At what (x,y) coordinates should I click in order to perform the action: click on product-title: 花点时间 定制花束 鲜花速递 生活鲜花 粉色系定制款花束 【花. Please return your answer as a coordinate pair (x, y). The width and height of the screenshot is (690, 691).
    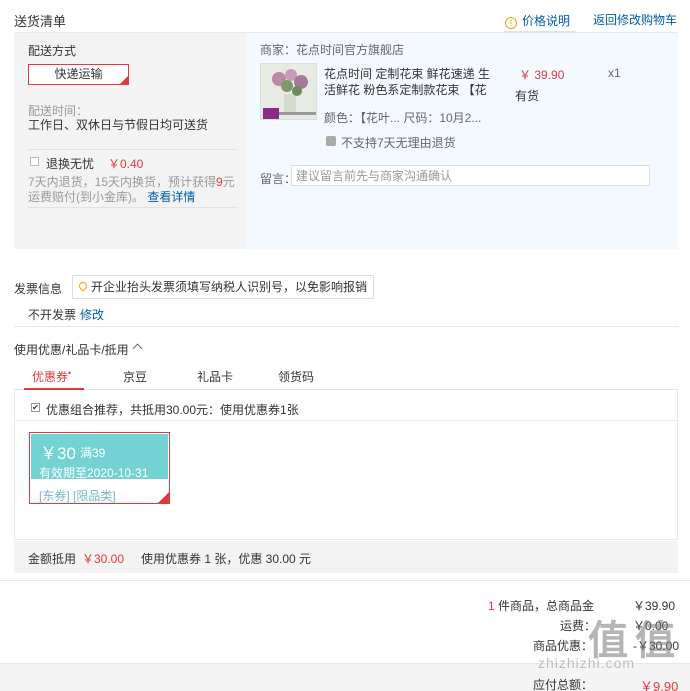
    Looking at the image, I should click on (409, 82).